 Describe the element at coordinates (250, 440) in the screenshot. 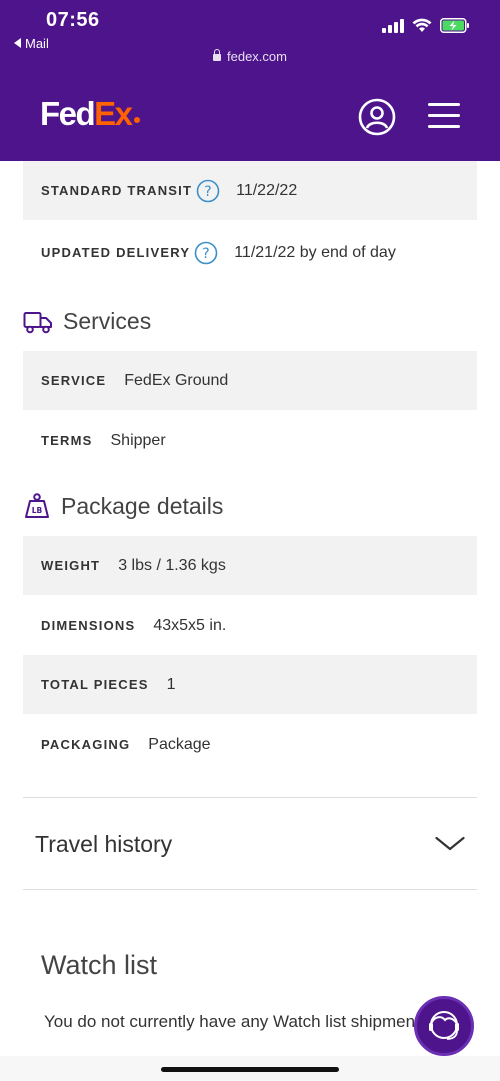

I see `terms-row: TERMS Shipper` at that location.